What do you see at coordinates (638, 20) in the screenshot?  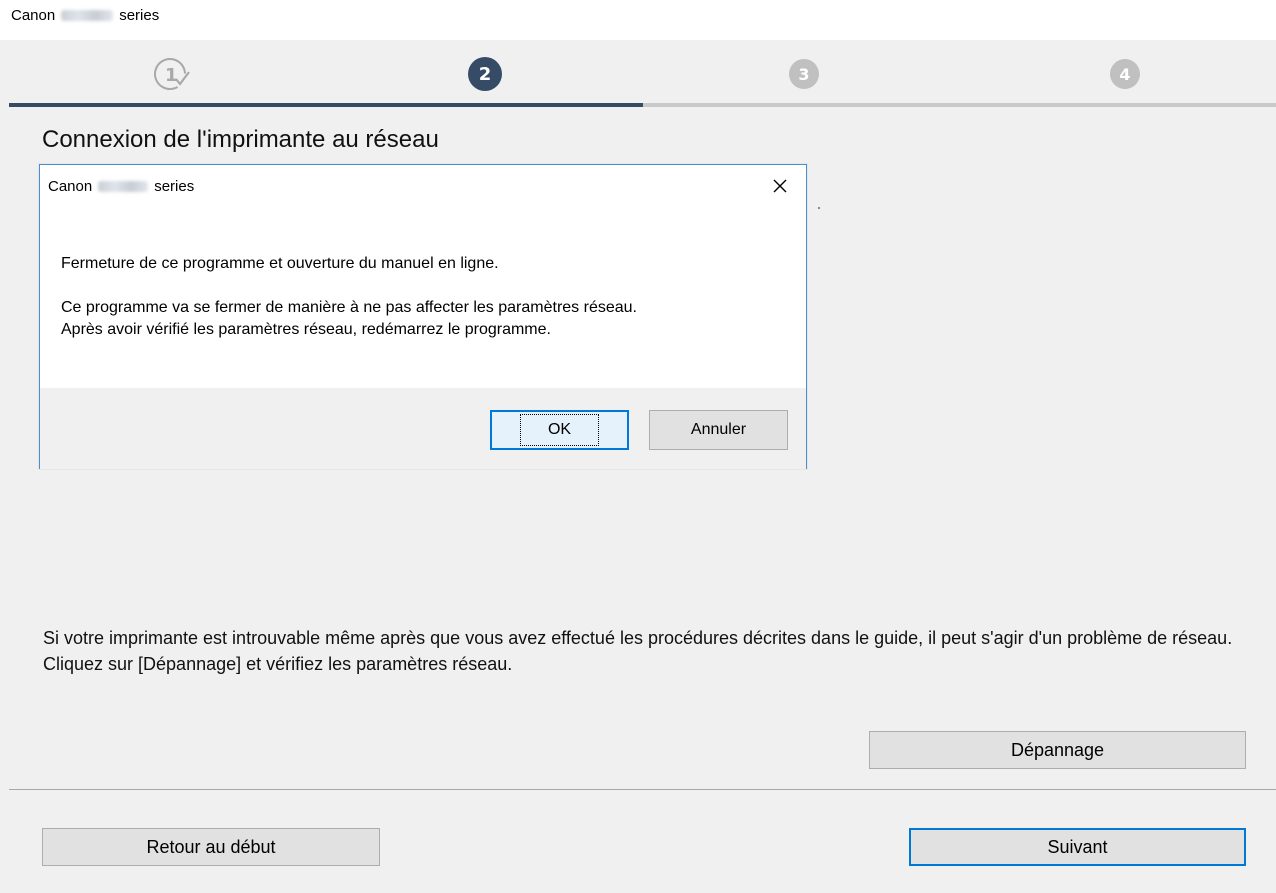 I see `window-titlebar: Canon series` at bounding box center [638, 20].